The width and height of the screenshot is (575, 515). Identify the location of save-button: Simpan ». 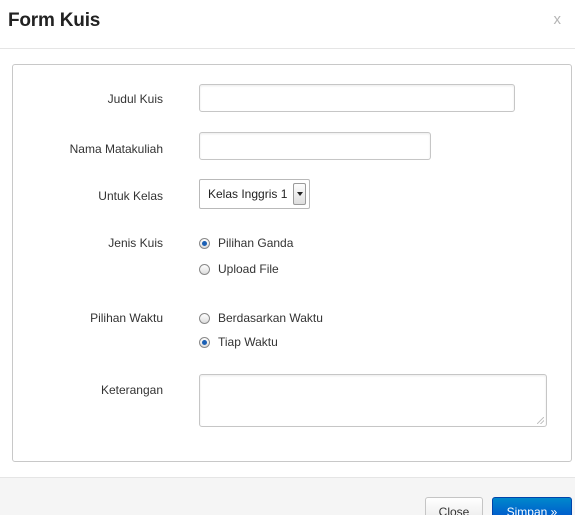
(532, 506).